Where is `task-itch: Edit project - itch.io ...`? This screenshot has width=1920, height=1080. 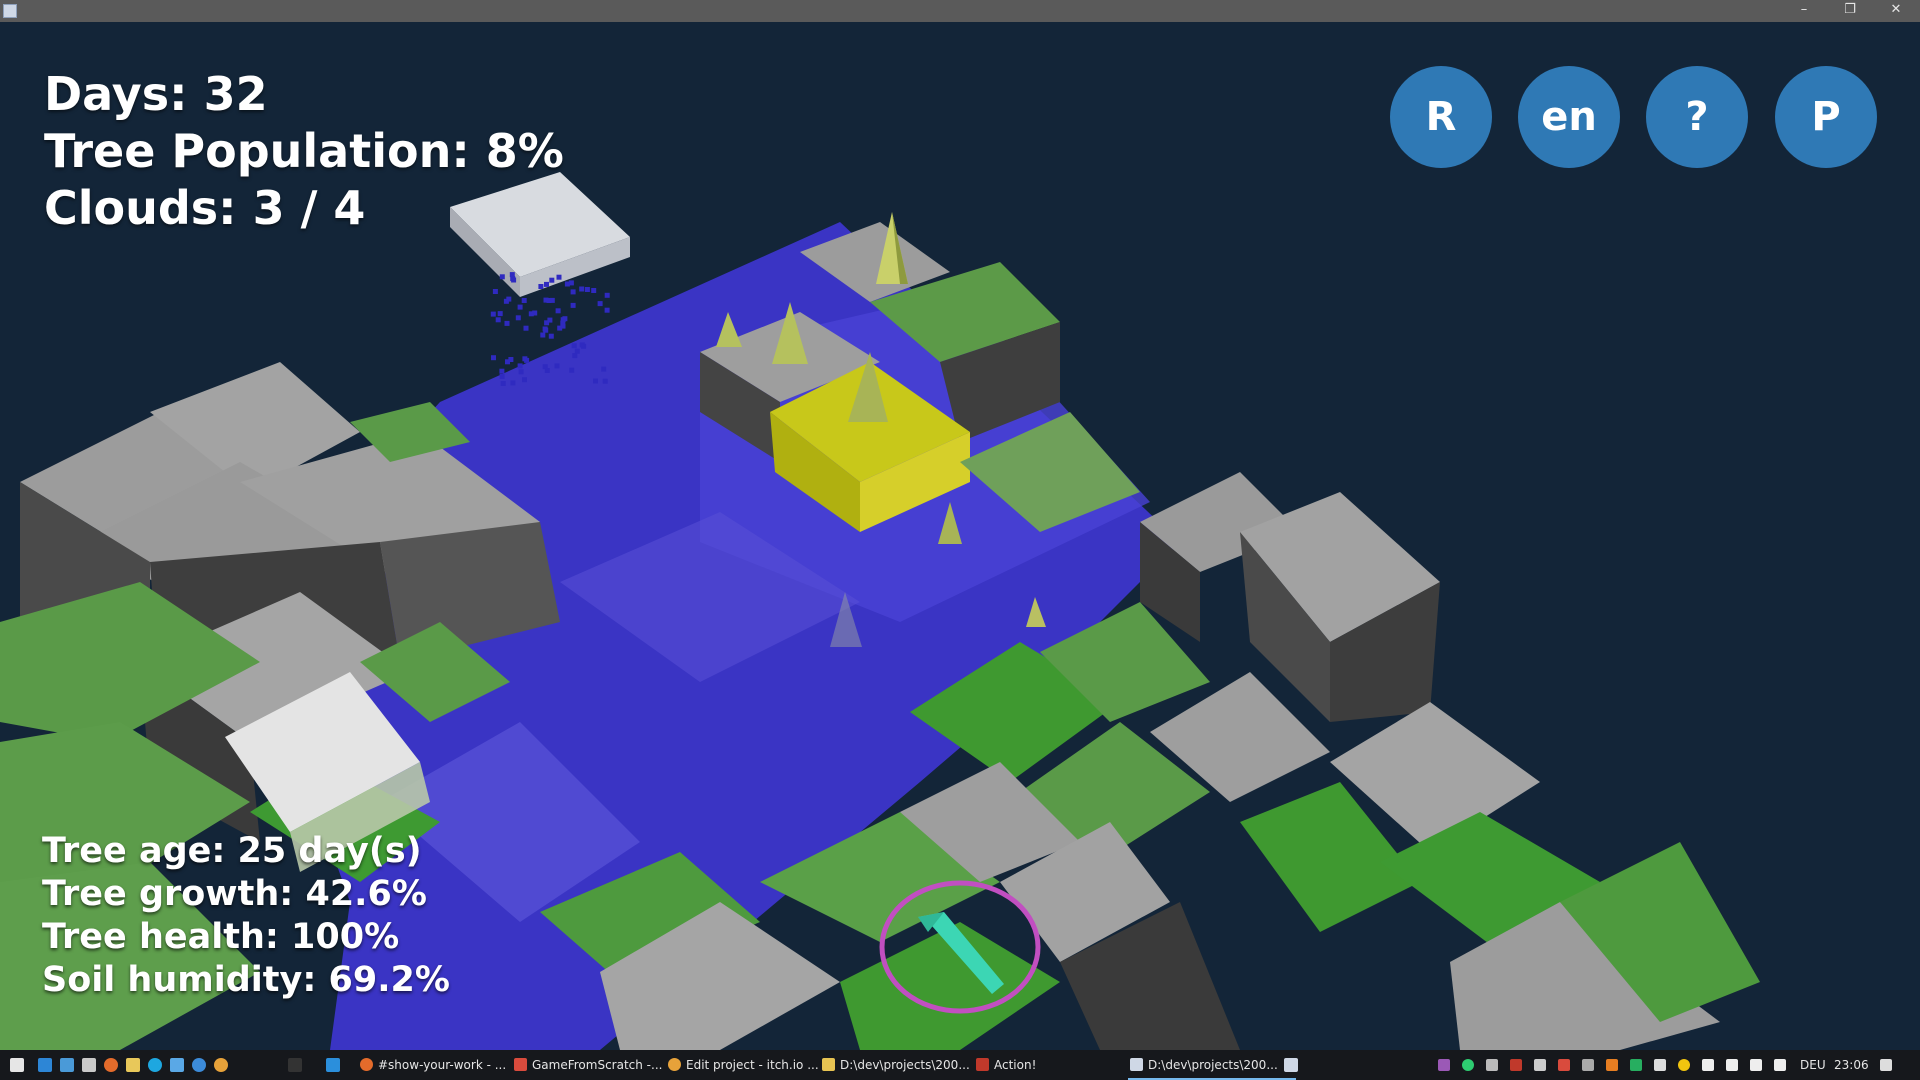
task-itch: Edit project - itch.io ... is located at coordinates (750, 1065).